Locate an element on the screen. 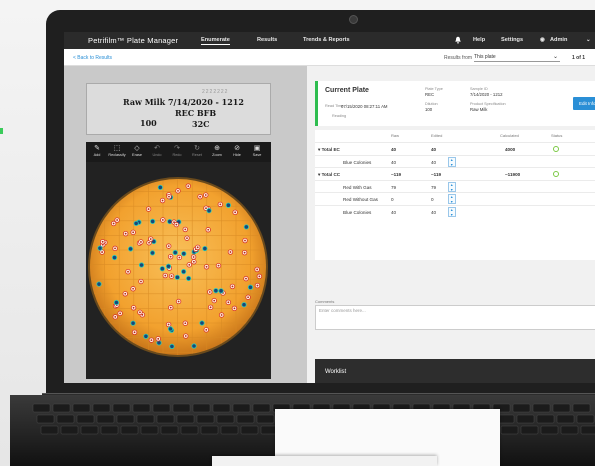  table-row: ▾ Total EC 40 40 4000 is located at coordinates (455, 148).